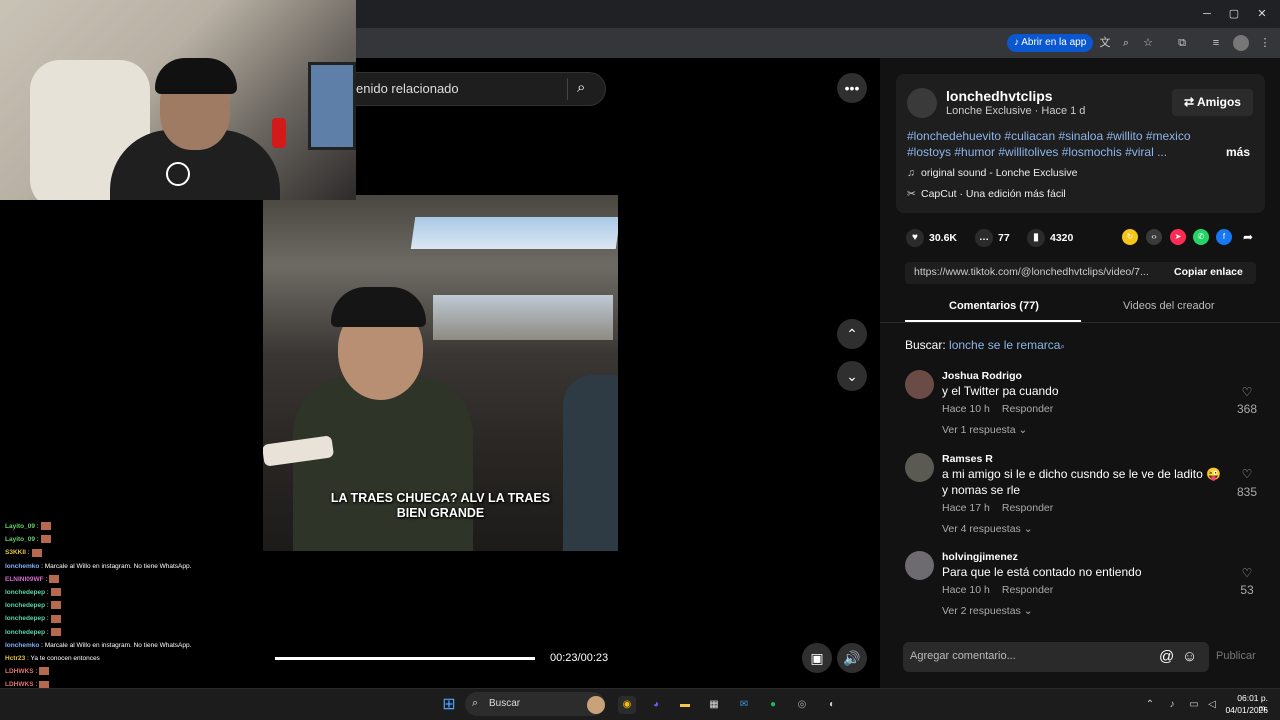 This screenshot has width=1280, height=720. Describe the element at coordinates (980, 557) in the screenshot. I see `commenter-name: holvingjimenez` at that location.